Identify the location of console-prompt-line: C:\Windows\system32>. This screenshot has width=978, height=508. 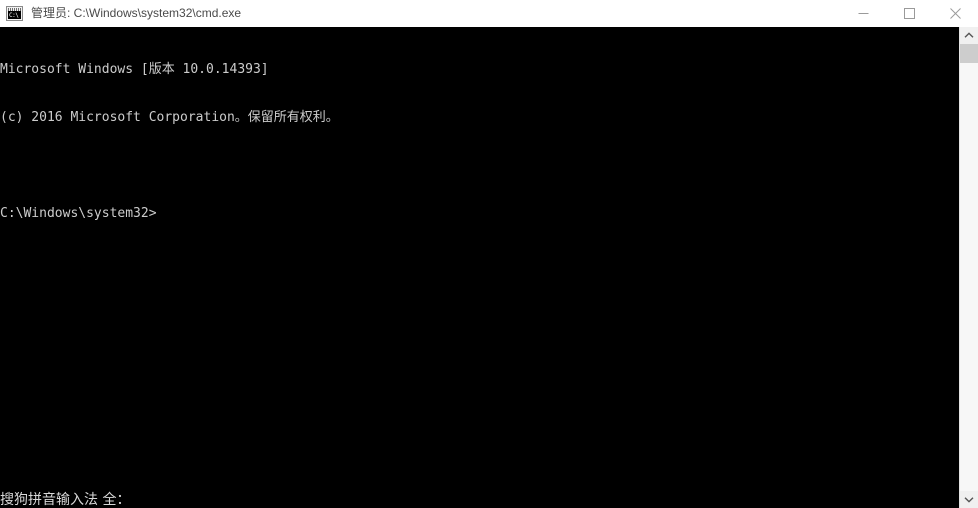
(78, 213).